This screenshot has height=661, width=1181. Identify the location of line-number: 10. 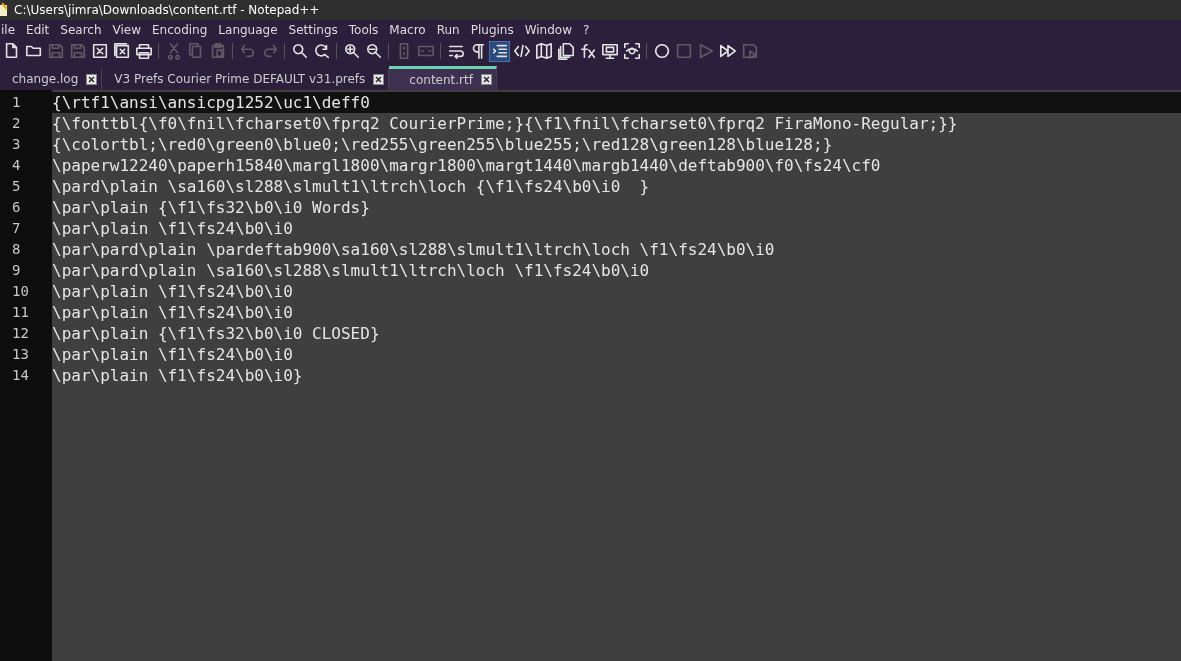
(20, 291).